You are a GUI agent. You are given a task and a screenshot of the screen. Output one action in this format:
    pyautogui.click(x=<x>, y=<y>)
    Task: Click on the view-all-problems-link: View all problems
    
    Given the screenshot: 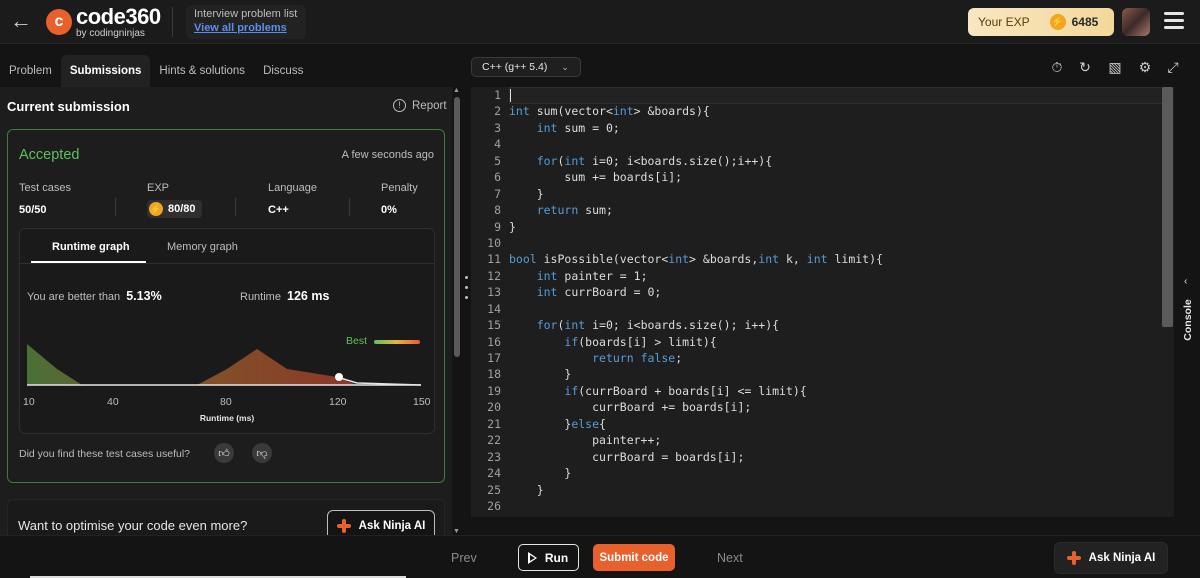 What is the action you would take?
    pyautogui.click(x=246, y=28)
    